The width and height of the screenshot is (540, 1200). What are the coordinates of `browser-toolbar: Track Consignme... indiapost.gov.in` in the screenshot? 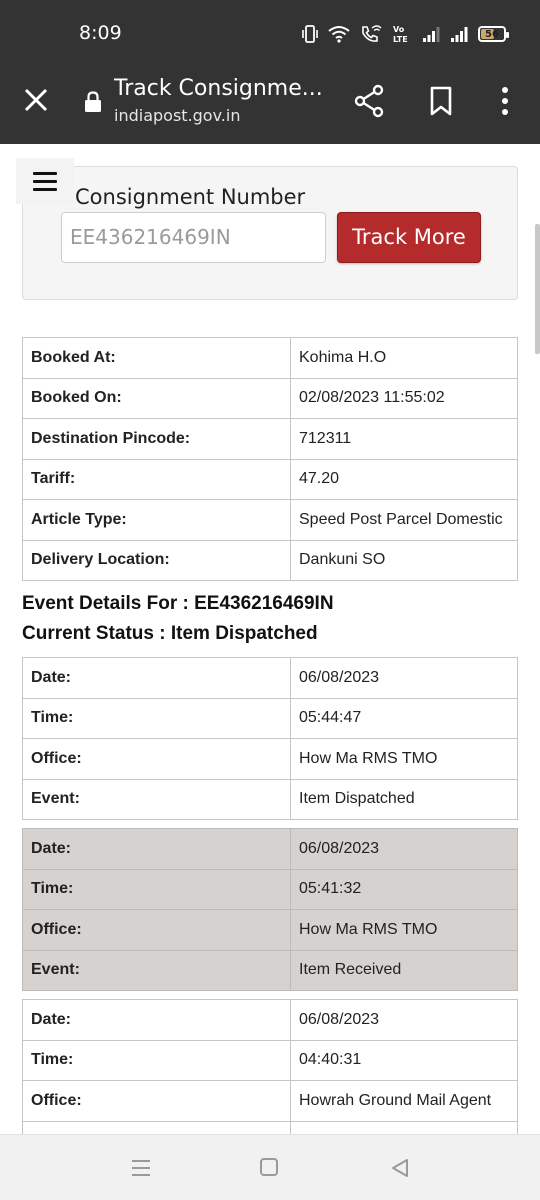 It's located at (270, 105).